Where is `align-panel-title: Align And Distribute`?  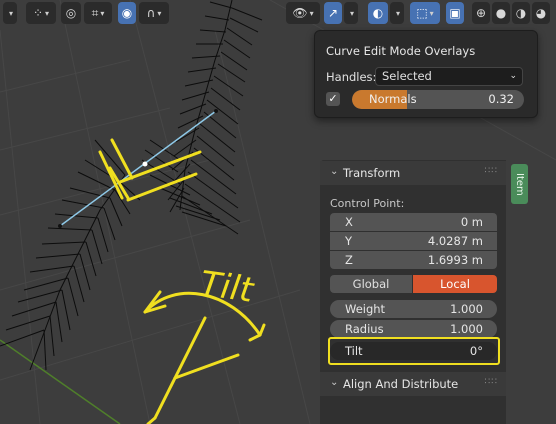 align-panel-title: Align And Distribute is located at coordinates (401, 384).